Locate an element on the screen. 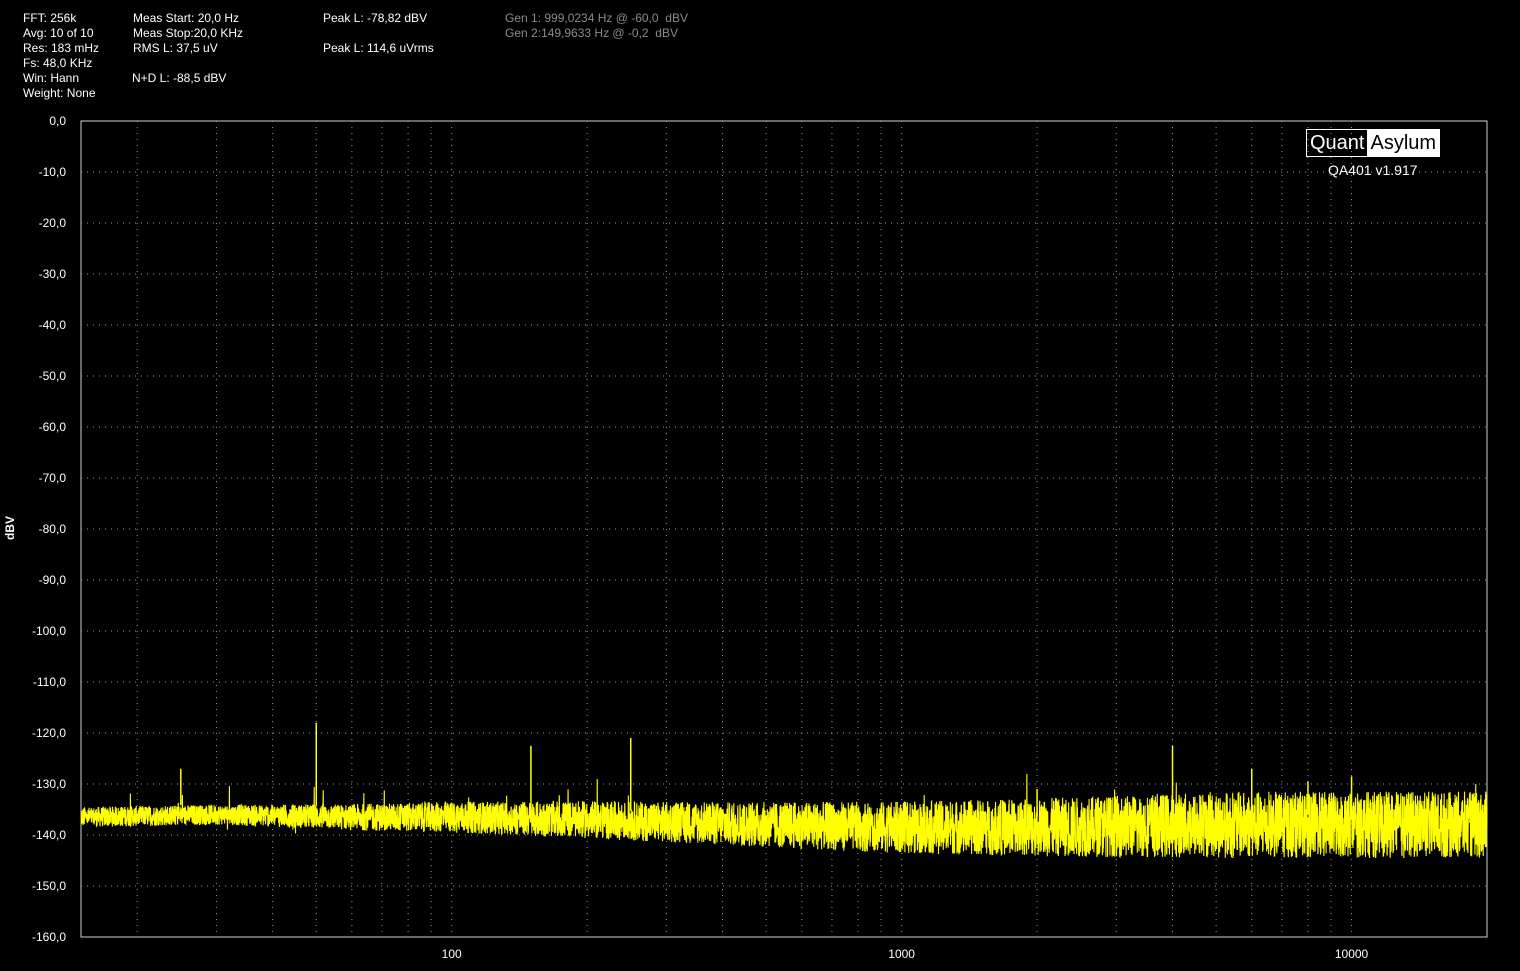 This screenshot has height=971, width=1520. logo-asylum-text: Asylum is located at coordinates (1403, 143).